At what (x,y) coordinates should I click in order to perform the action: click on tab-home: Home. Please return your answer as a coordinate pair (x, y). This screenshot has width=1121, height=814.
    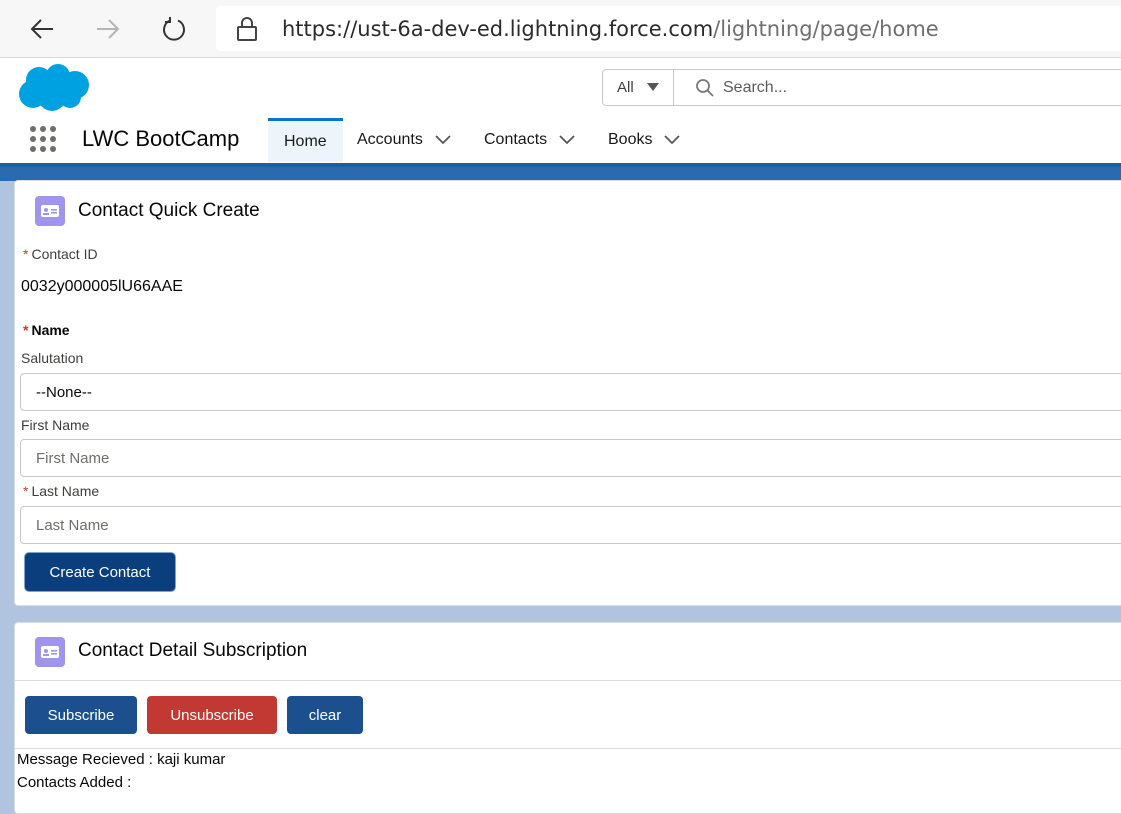
    Looking at the image, I should click on (305, 140).